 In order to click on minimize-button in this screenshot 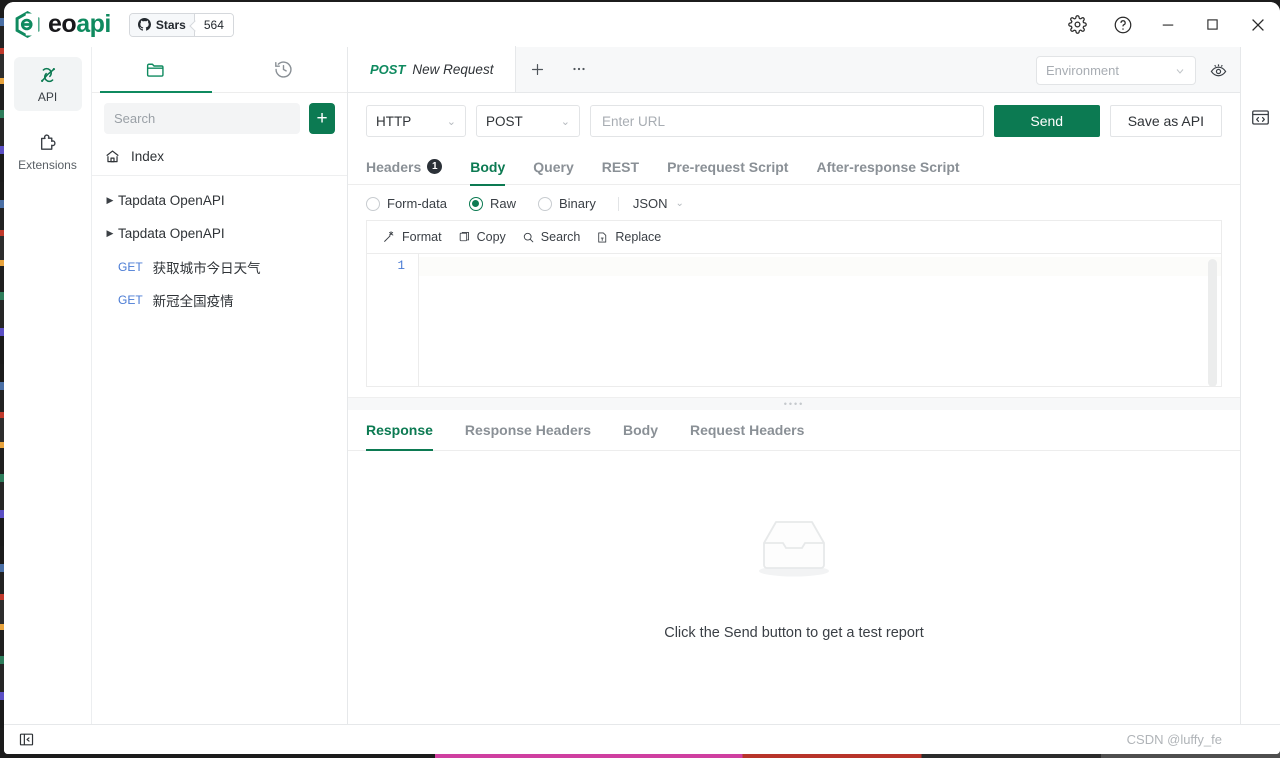, I will do `click(1167, 24)`.